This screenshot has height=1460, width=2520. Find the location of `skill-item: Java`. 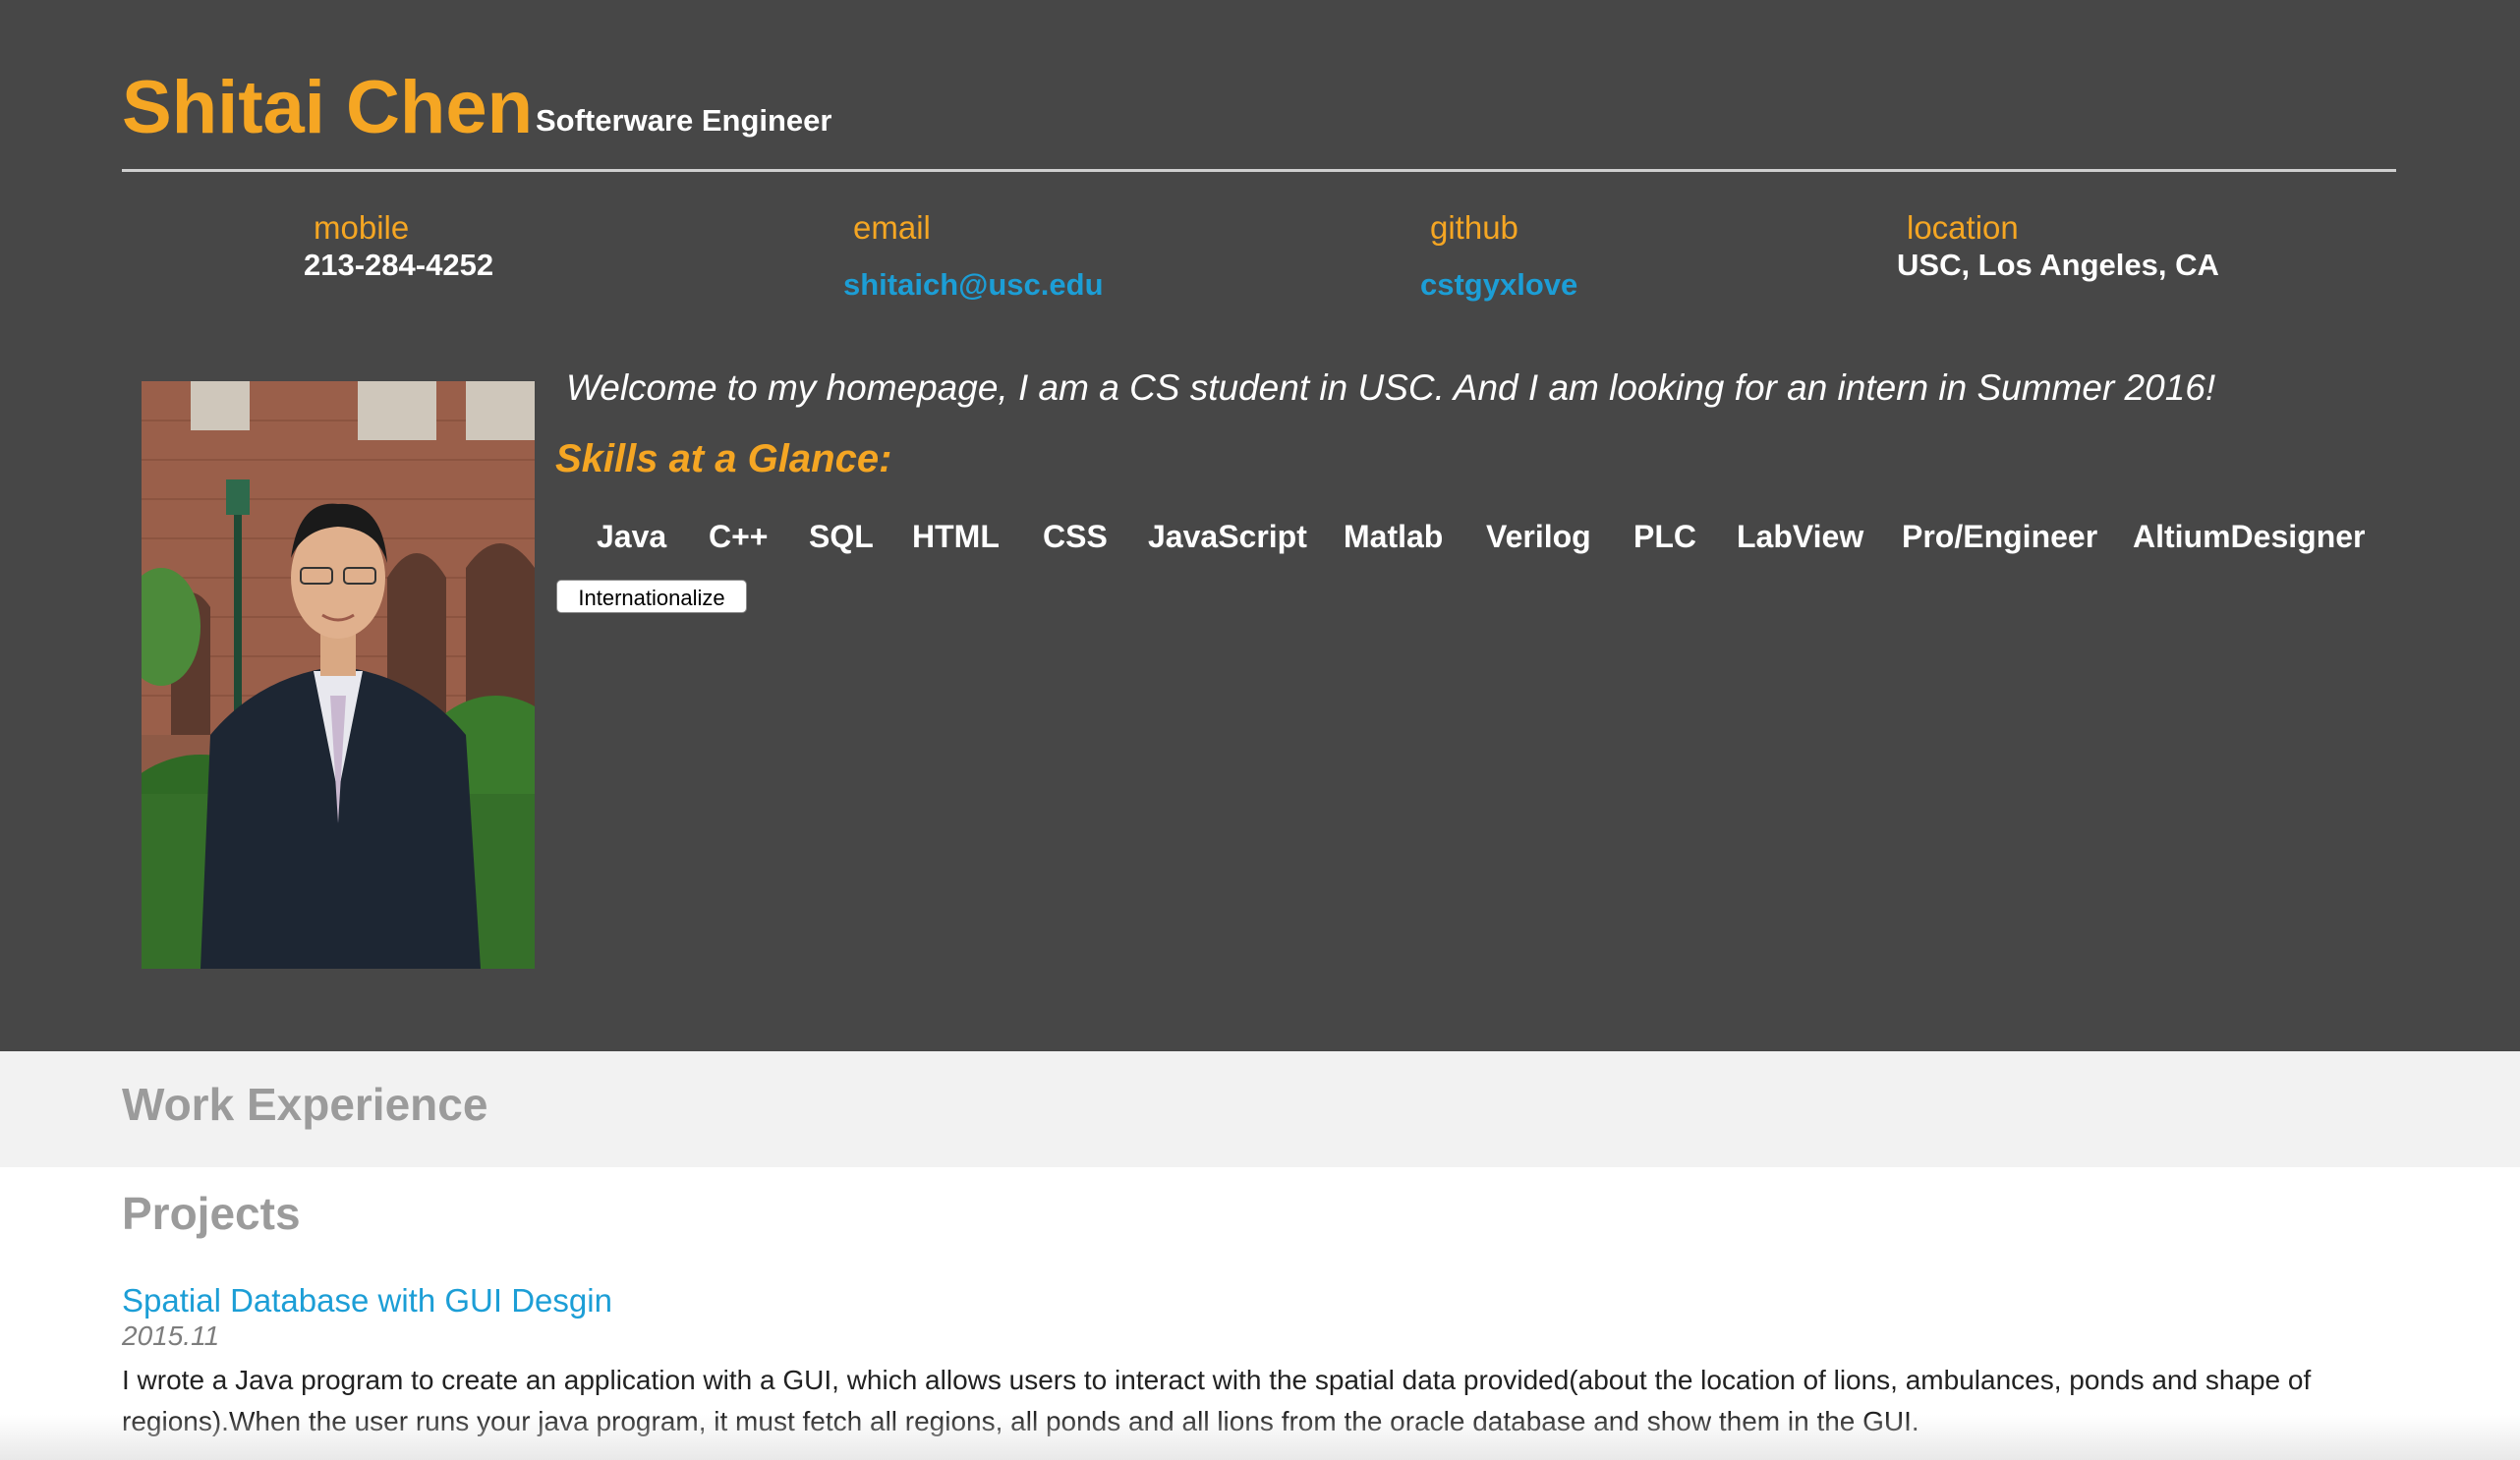

skill-item: Java is located at coordinates (632, 536).